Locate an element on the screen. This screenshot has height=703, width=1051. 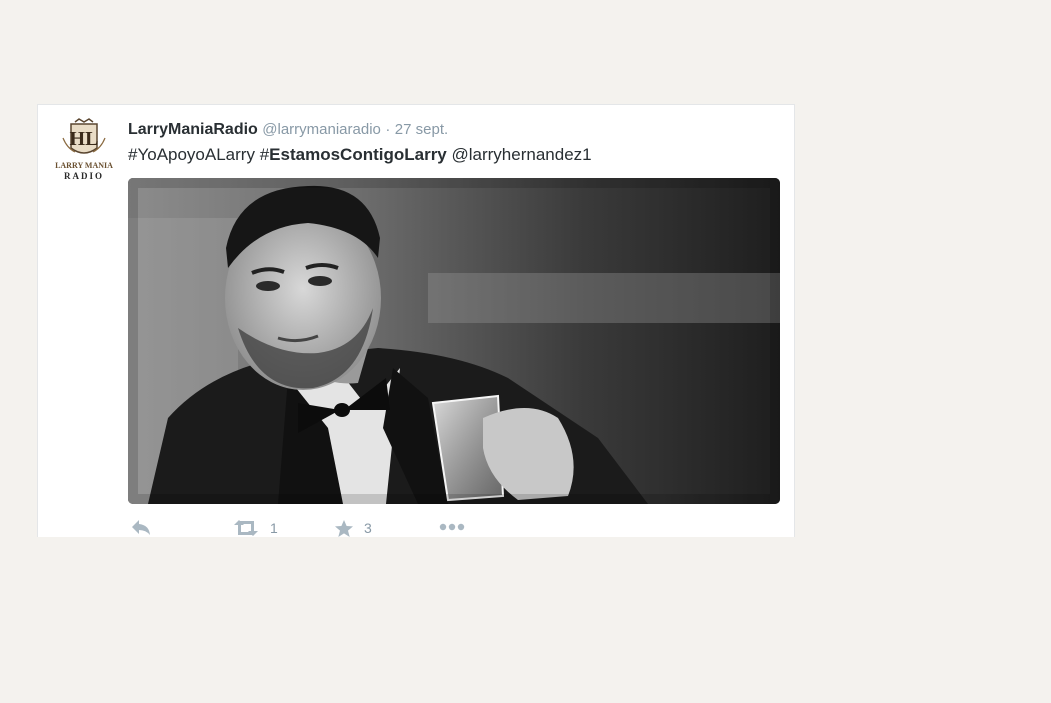
favorite-button: 3 is located at coordinates (353, 527).